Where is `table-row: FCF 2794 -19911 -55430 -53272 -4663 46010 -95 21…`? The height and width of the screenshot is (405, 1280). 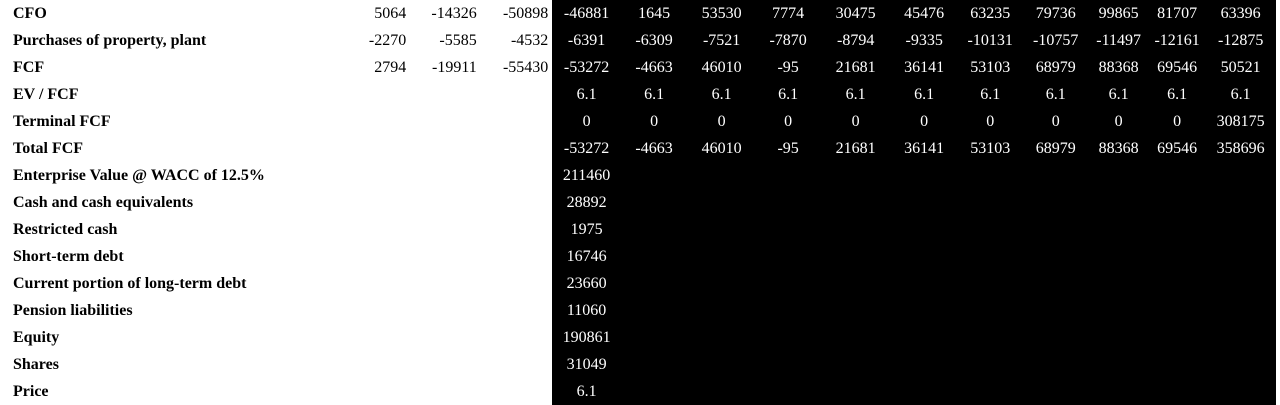 table-row: FCF 2794 -19911 -55430 -53272 -4663 46010 -95 21… is located at coordinates (638, 67).